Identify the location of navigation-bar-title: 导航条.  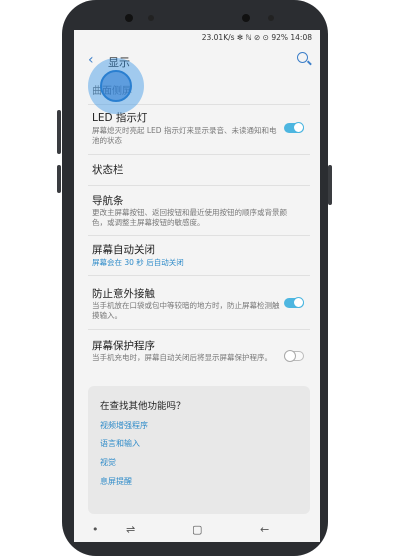
(108, 201).